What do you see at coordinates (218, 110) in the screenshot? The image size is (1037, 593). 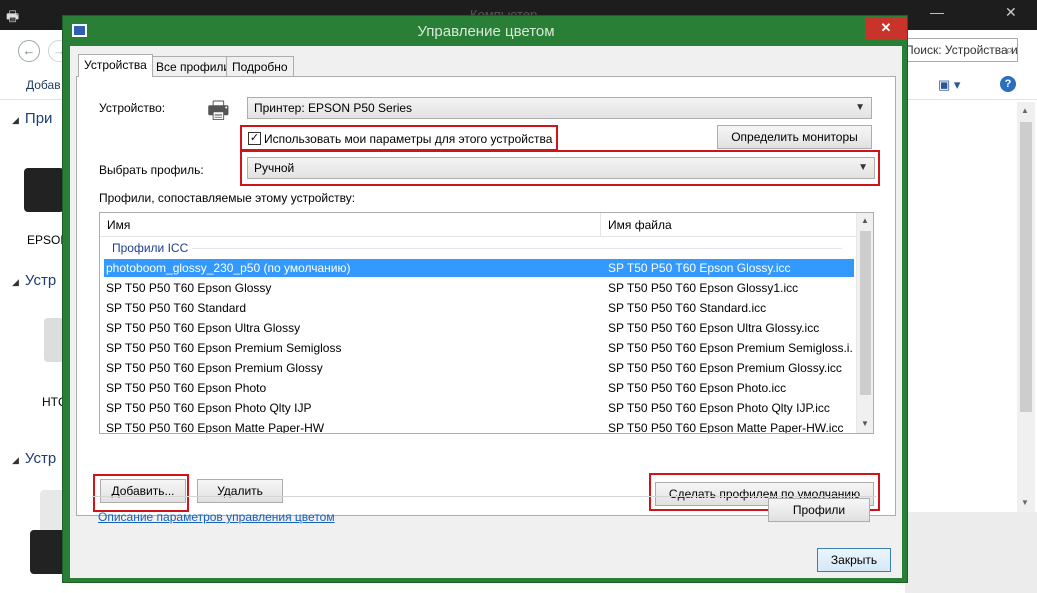 I see `printer-icon: 🖶` at bounding box center [218, 110].